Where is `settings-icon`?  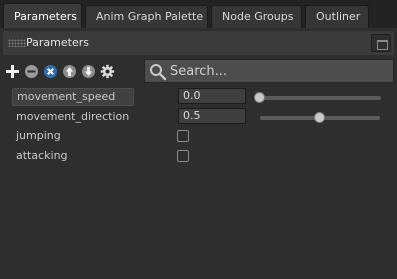
settings-icon is located at coordinates (107, 71).